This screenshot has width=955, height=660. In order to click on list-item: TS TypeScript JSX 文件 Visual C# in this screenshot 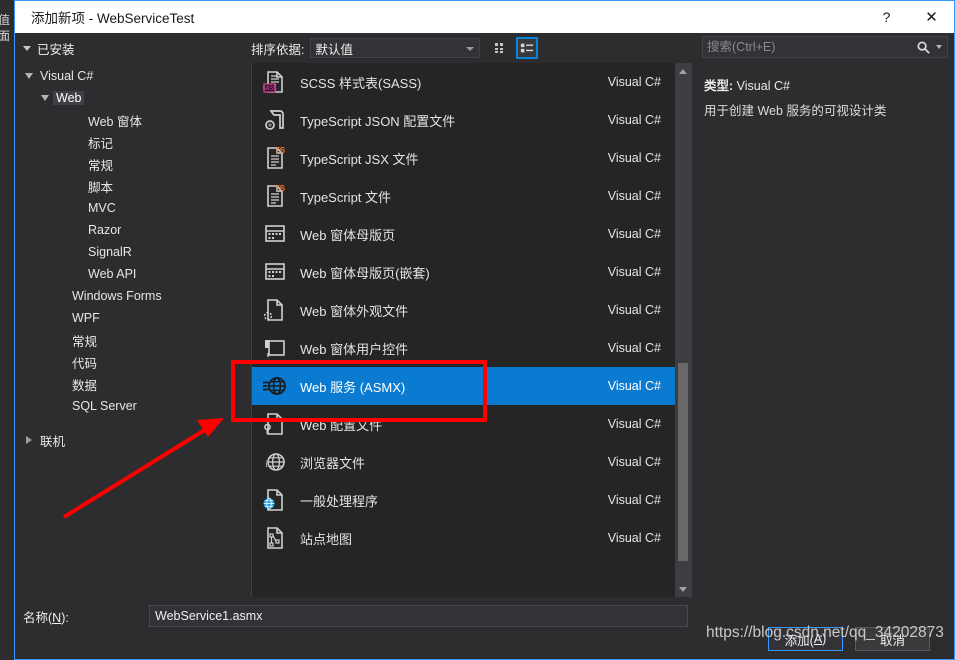, I will do `click(463, 158)`.